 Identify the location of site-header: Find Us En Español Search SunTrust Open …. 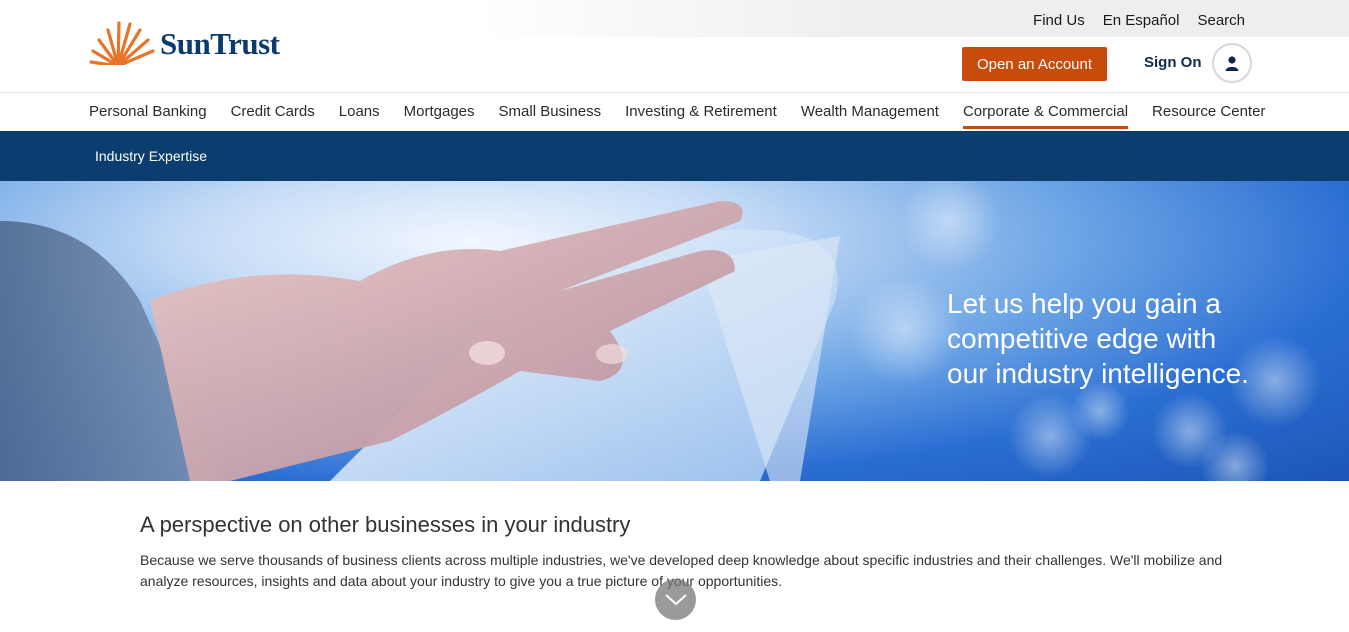
(674, 46).